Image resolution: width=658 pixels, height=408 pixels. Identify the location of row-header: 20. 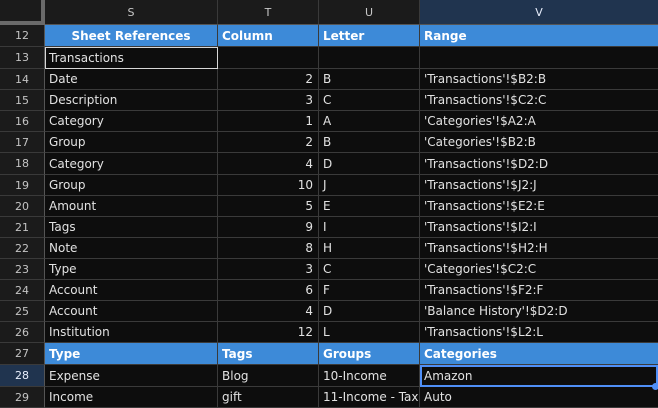
(22, 206).